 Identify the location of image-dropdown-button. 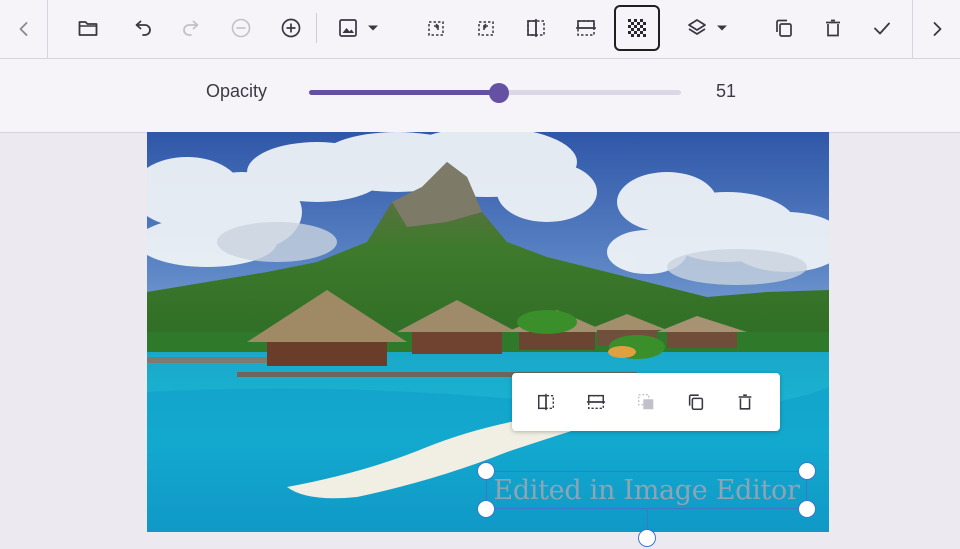
(359, 28).